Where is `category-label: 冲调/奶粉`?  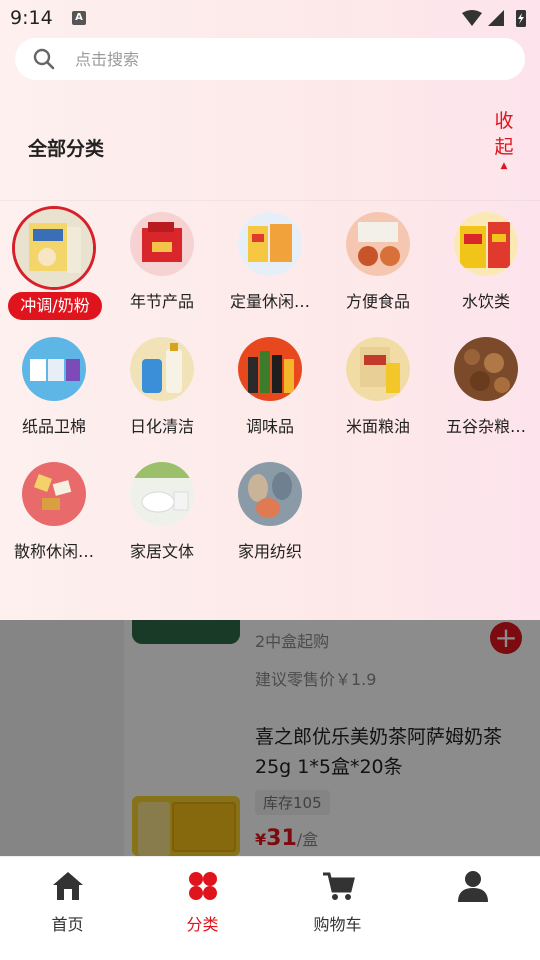
category-label: 冲调/奶粉 is located at coordinates (55, 306).